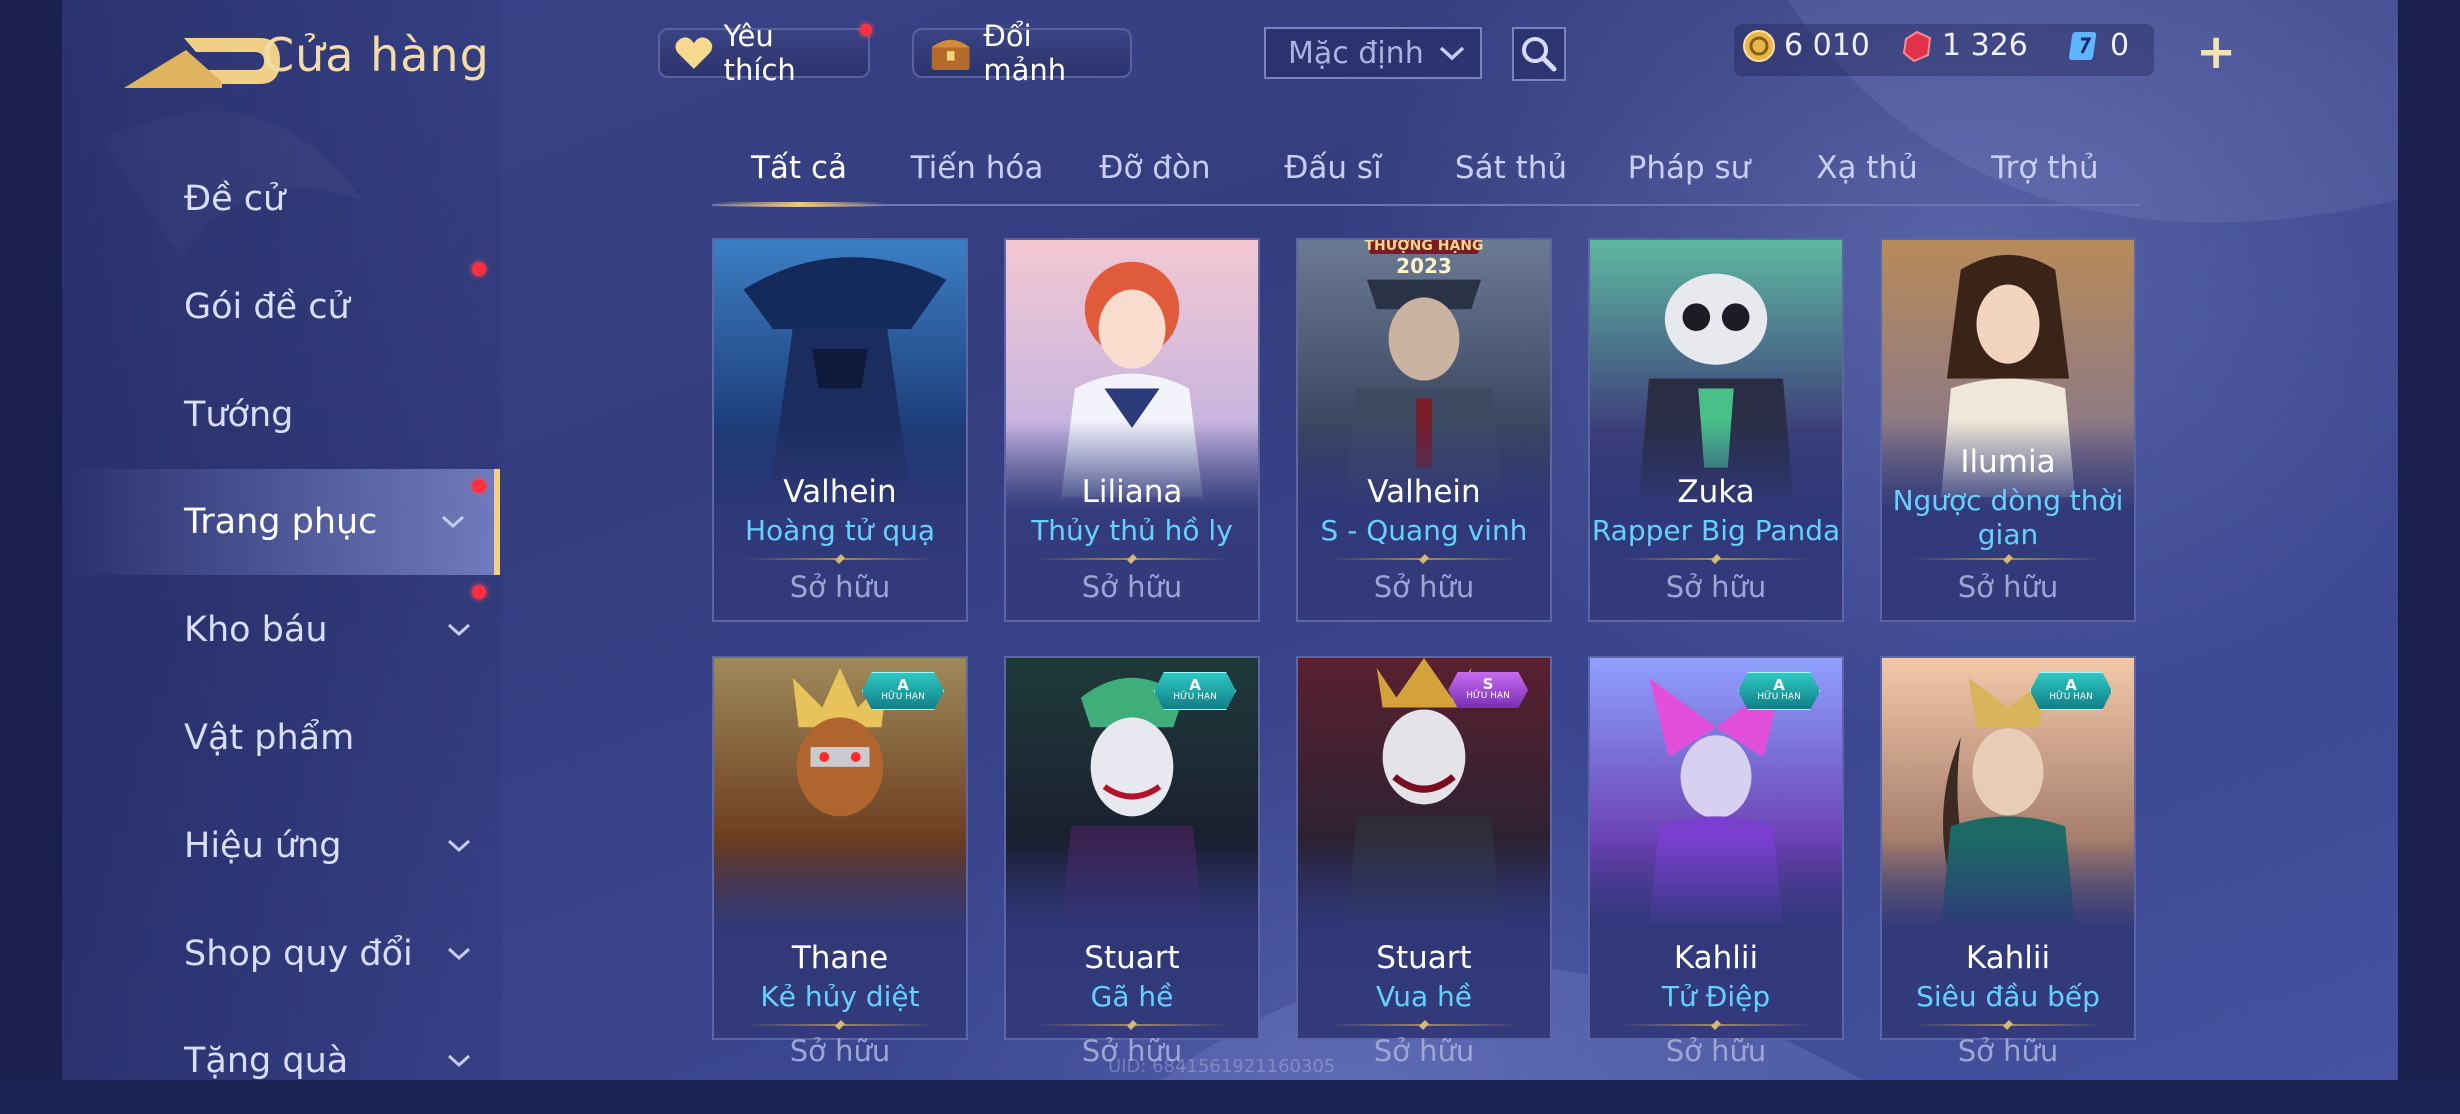  I want to click on sidebar-item-gifting: Tặng quà, so click(281, 1061).